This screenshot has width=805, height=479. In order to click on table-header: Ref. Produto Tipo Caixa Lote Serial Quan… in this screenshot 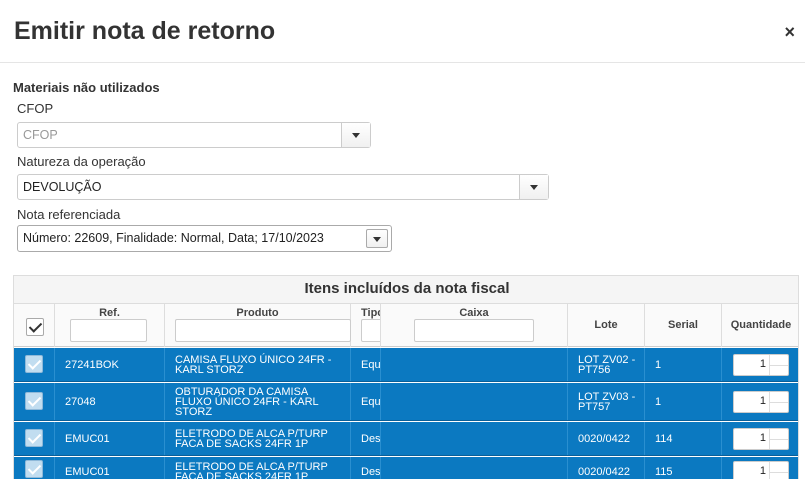, I will do `click(406, 325)`.